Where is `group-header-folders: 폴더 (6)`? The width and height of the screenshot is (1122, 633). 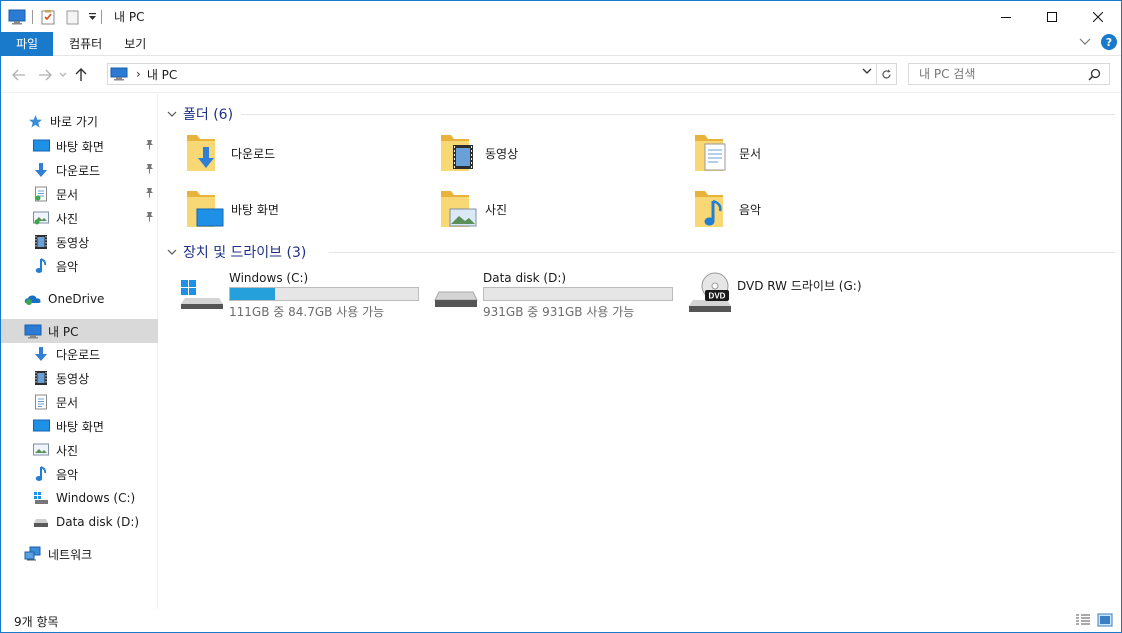
group-header-folders: 폴더 (6) is located at coordinates (200, 114).